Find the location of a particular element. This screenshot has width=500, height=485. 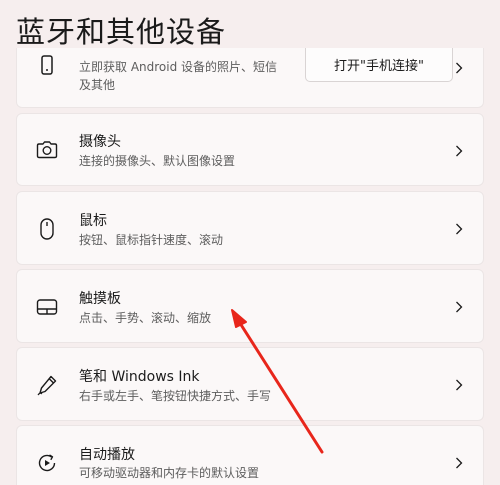

pen-title: 笔和 Windows Ink is located at coordinates (139, 377).